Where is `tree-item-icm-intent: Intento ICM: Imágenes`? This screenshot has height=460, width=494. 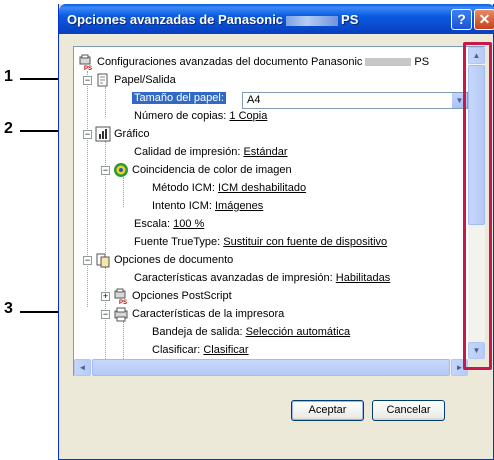 tree-item-icm-intent: Intento ICM: Imágenes is located at coordinates (207, 206).